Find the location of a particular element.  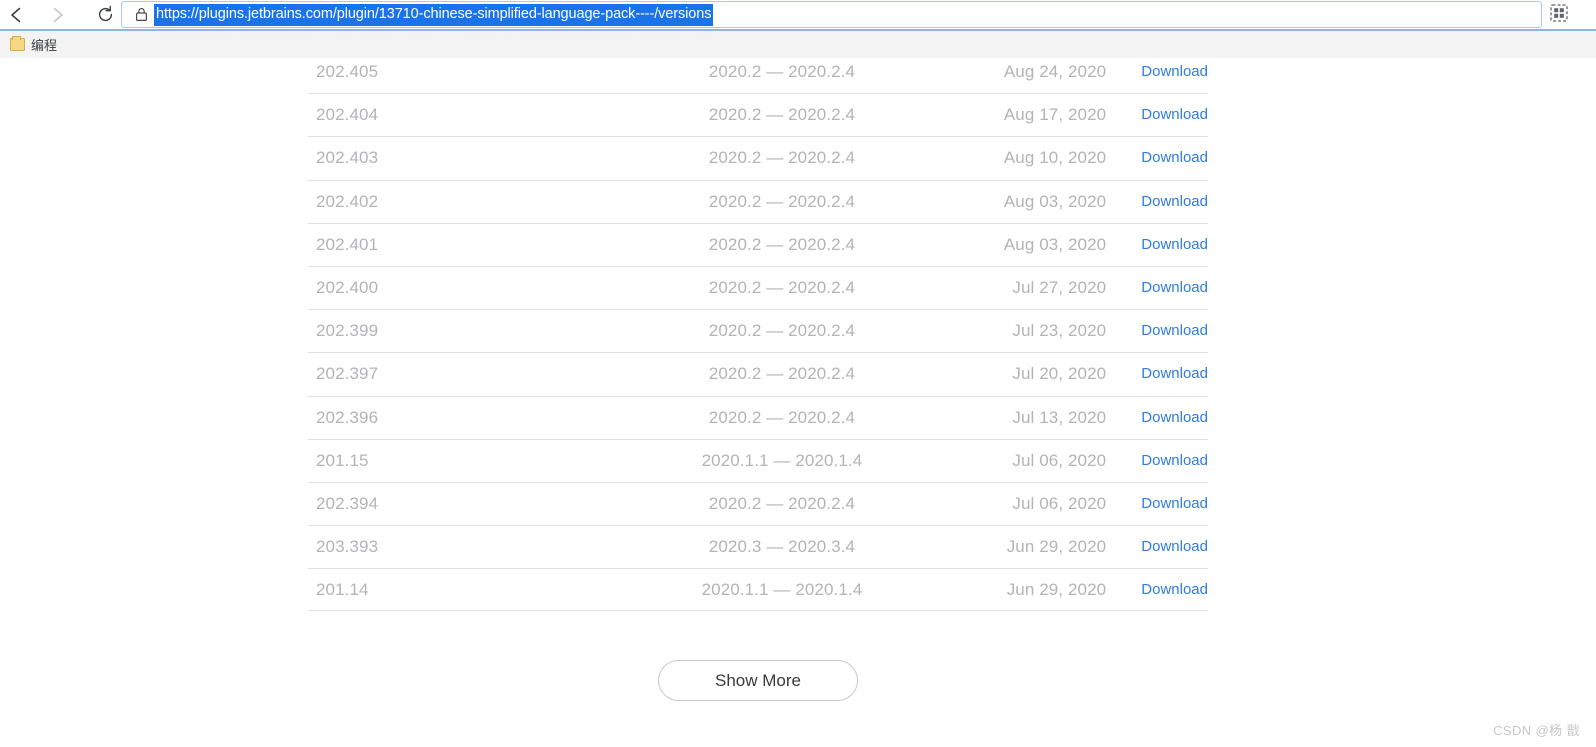

back-button is located at coordinates (17, 14).